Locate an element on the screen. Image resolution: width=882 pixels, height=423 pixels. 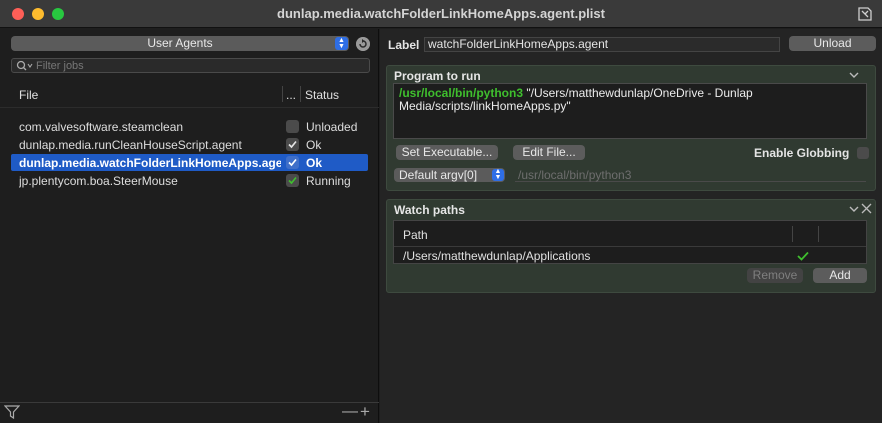
footer-divider is located at coordinates (189, 402).